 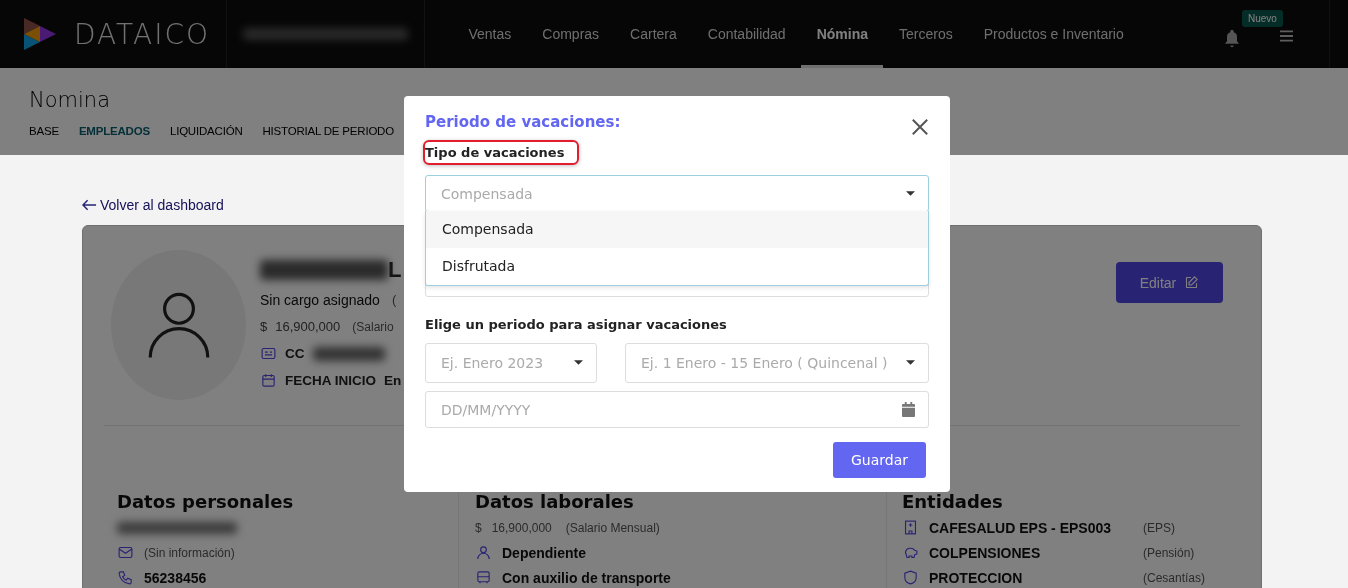 I want to click on position-note: (, so click(x=394, y=299).